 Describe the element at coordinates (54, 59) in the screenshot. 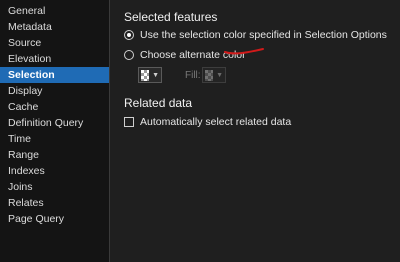

I see `sidebar-item-elevation: Elevation` at that location.